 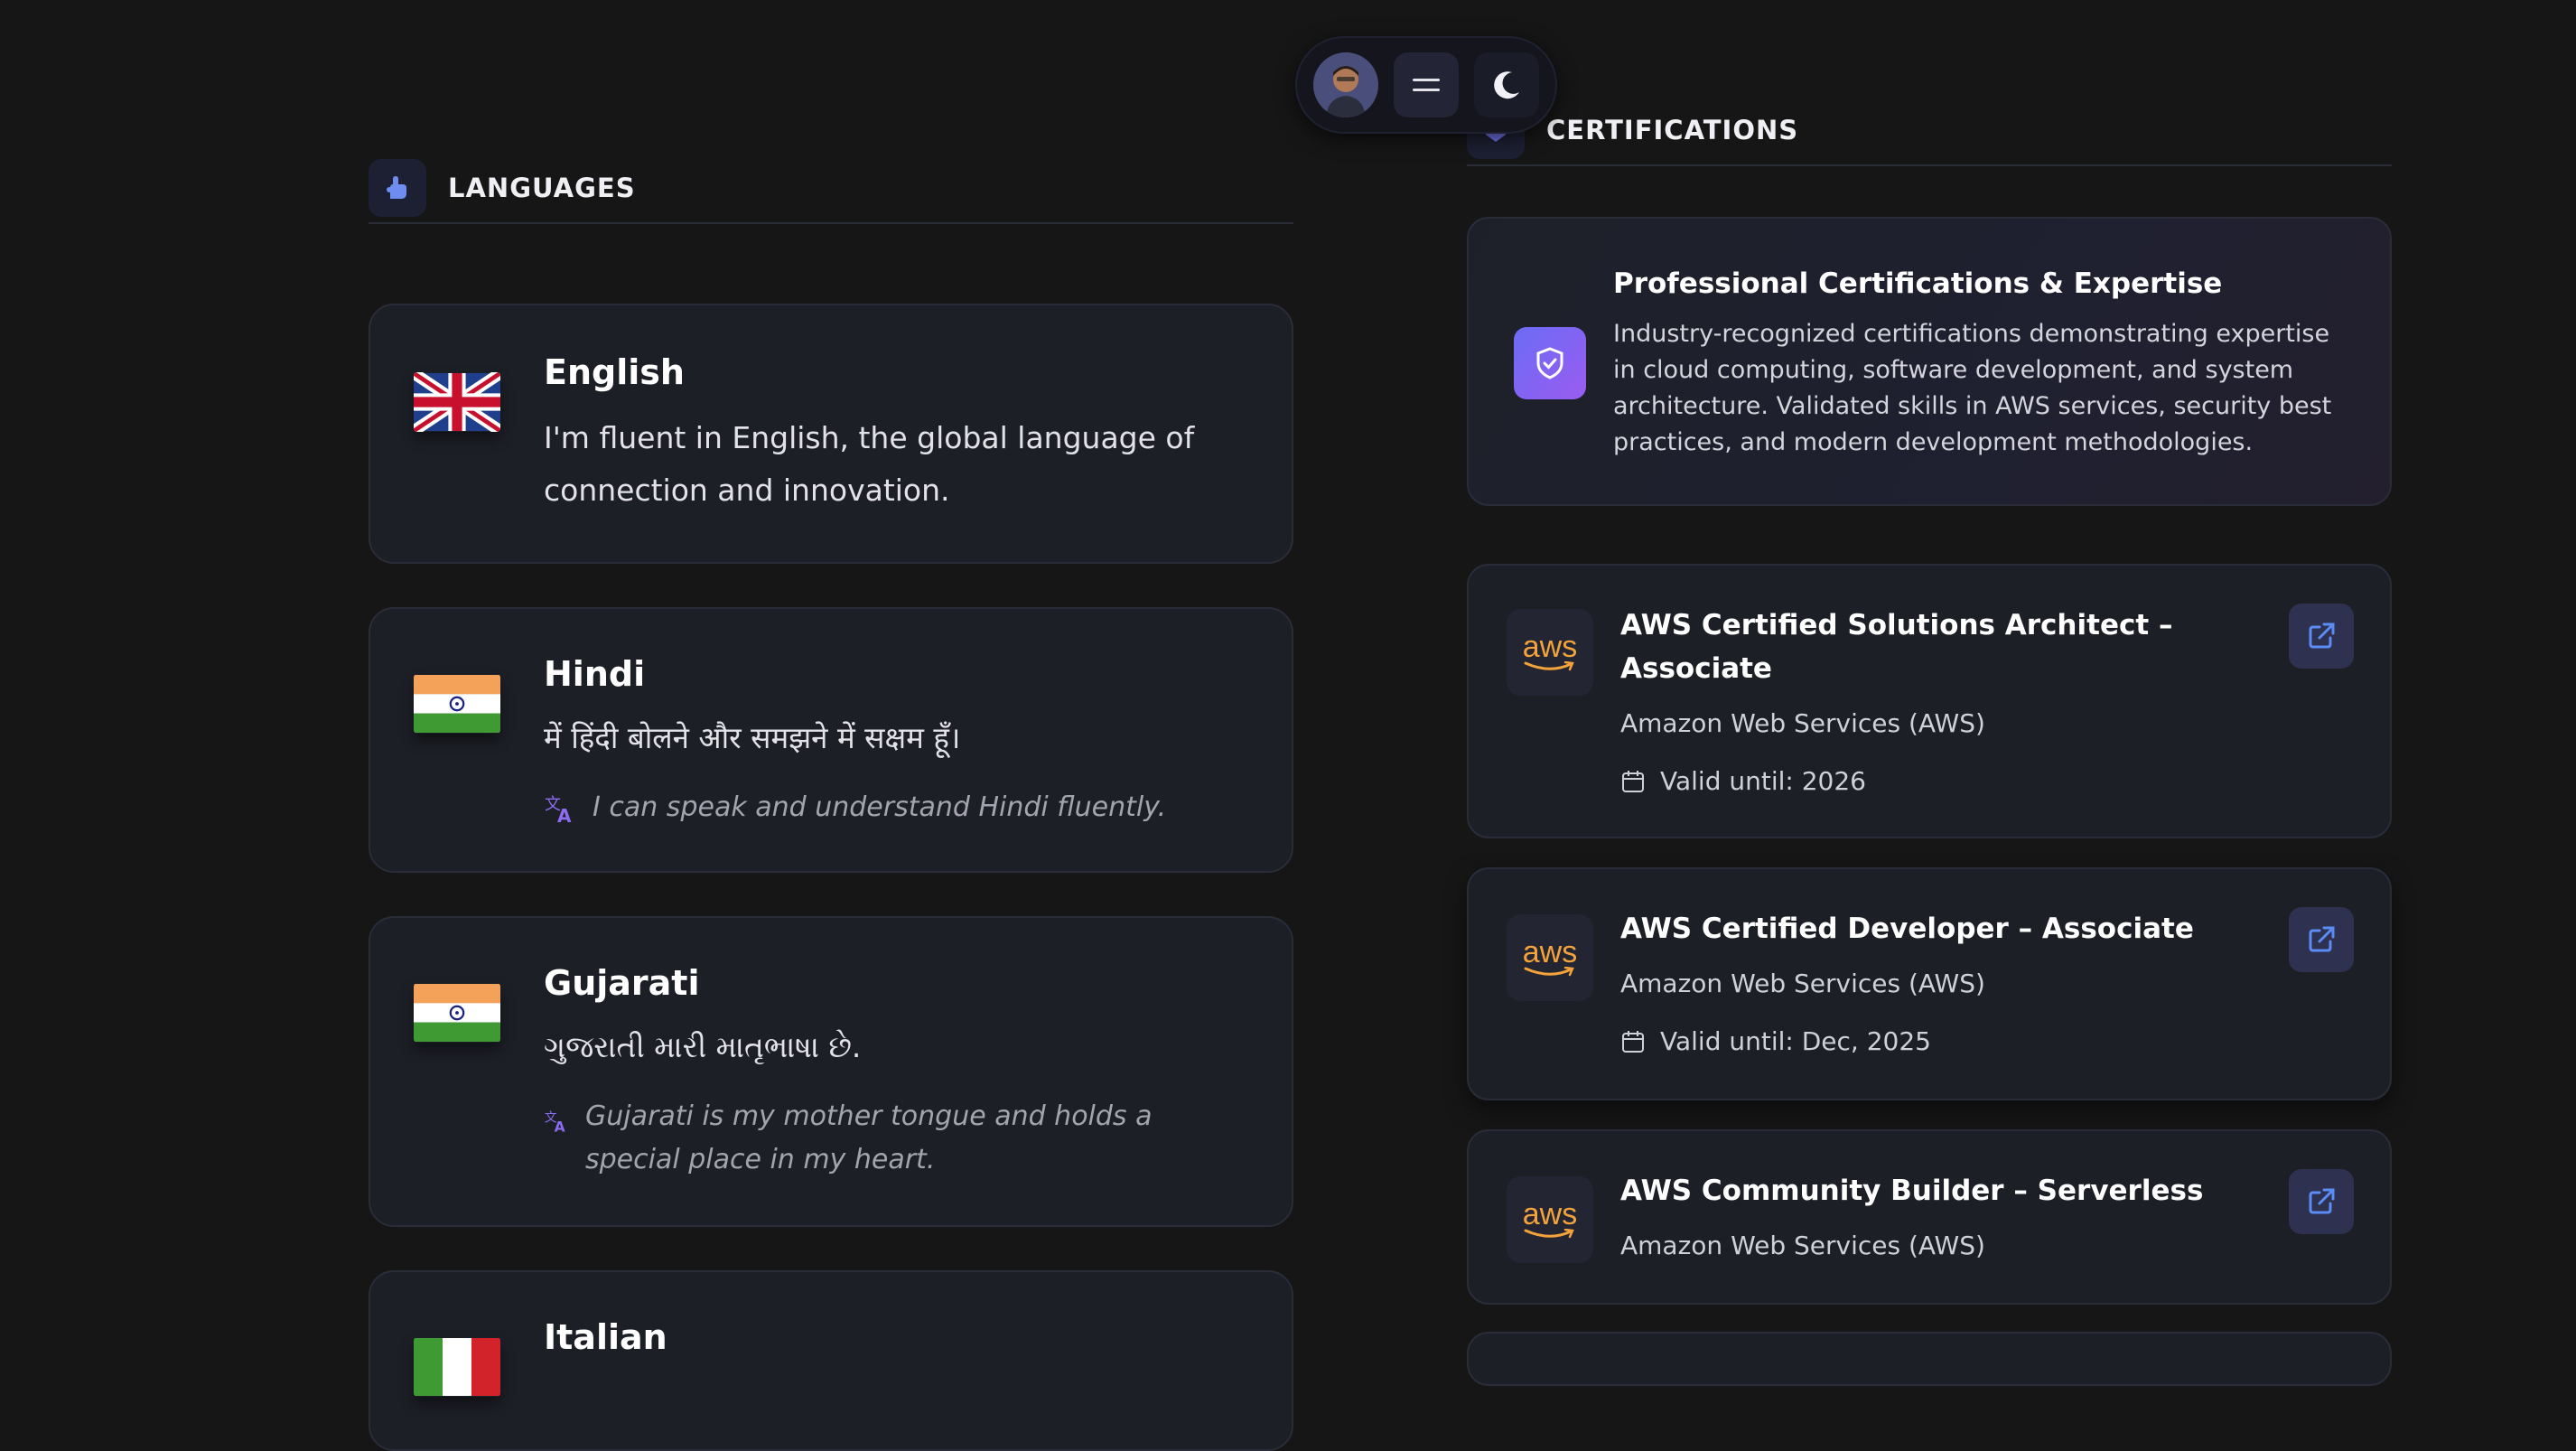 I want to click on italy-flag-icon, so click(x=457, y=1367).